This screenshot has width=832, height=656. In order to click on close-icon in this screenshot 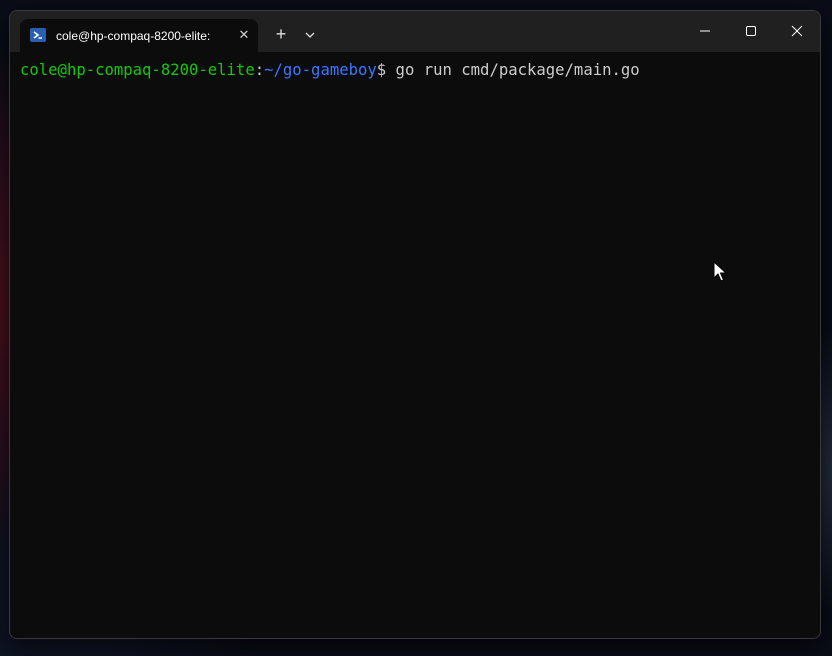, I will do `click(797, 31)`.